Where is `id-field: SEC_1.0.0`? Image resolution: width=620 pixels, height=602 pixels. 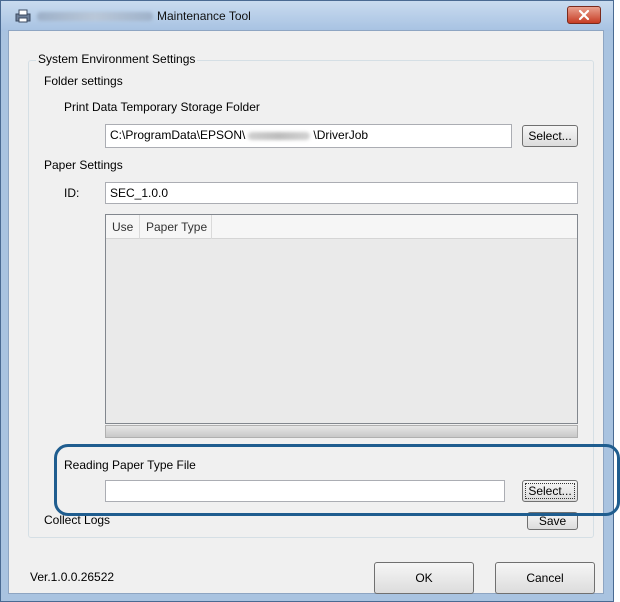 id-field: SEC_1.0.0 is located at coordinates (341, 193).